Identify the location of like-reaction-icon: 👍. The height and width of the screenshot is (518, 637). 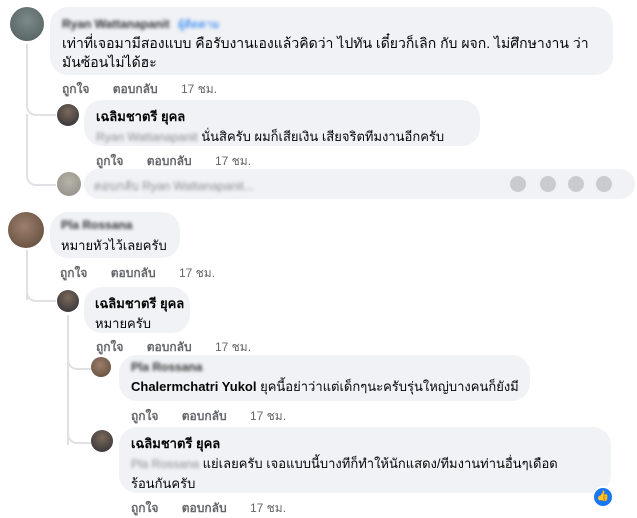
(603, 497).